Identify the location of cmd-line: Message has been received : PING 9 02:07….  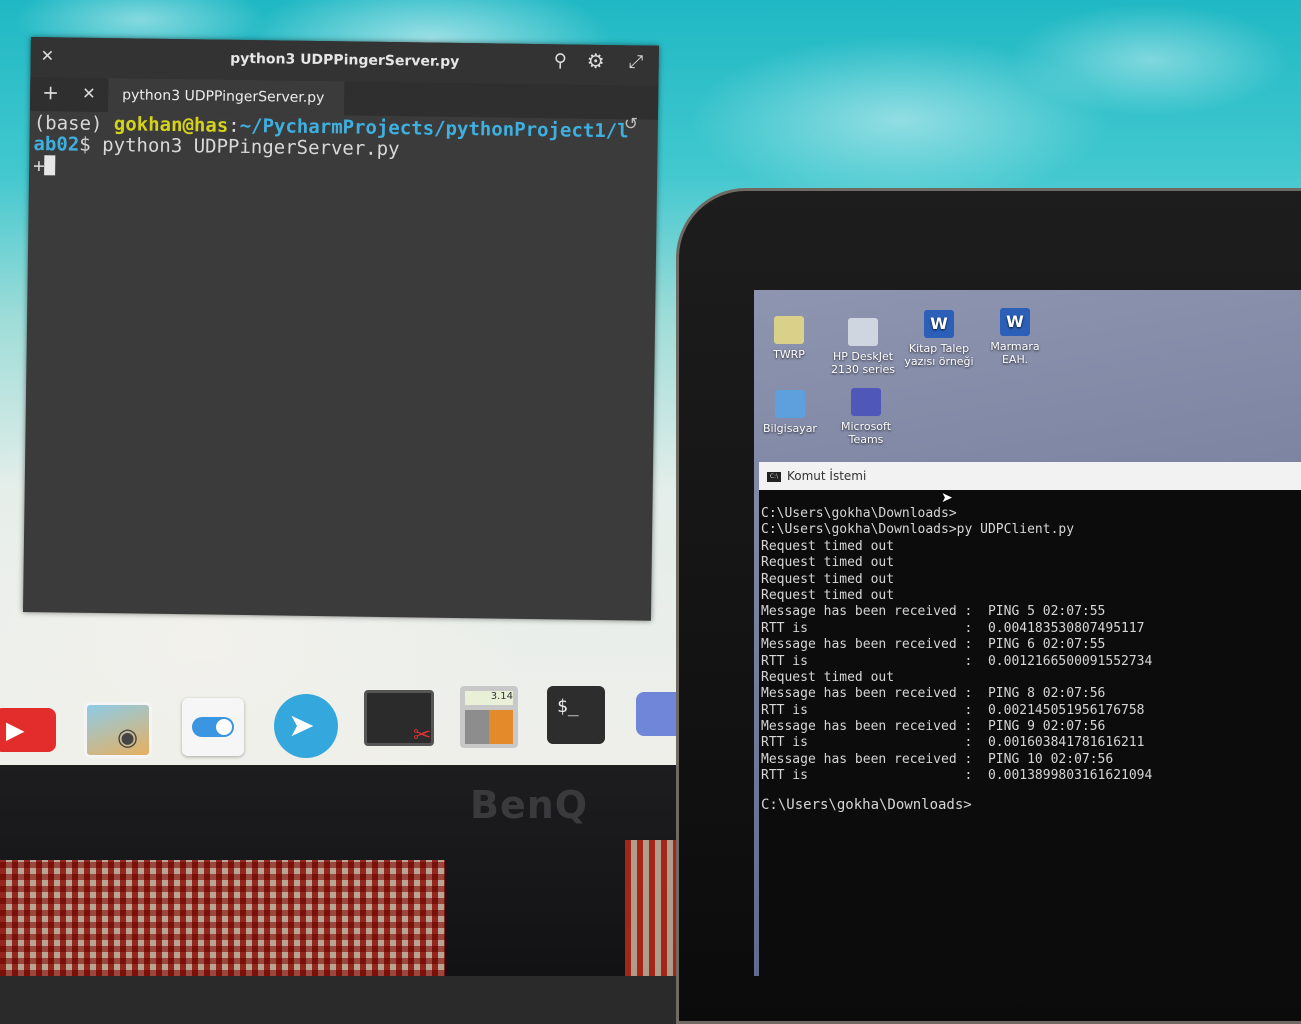
(933, 727).